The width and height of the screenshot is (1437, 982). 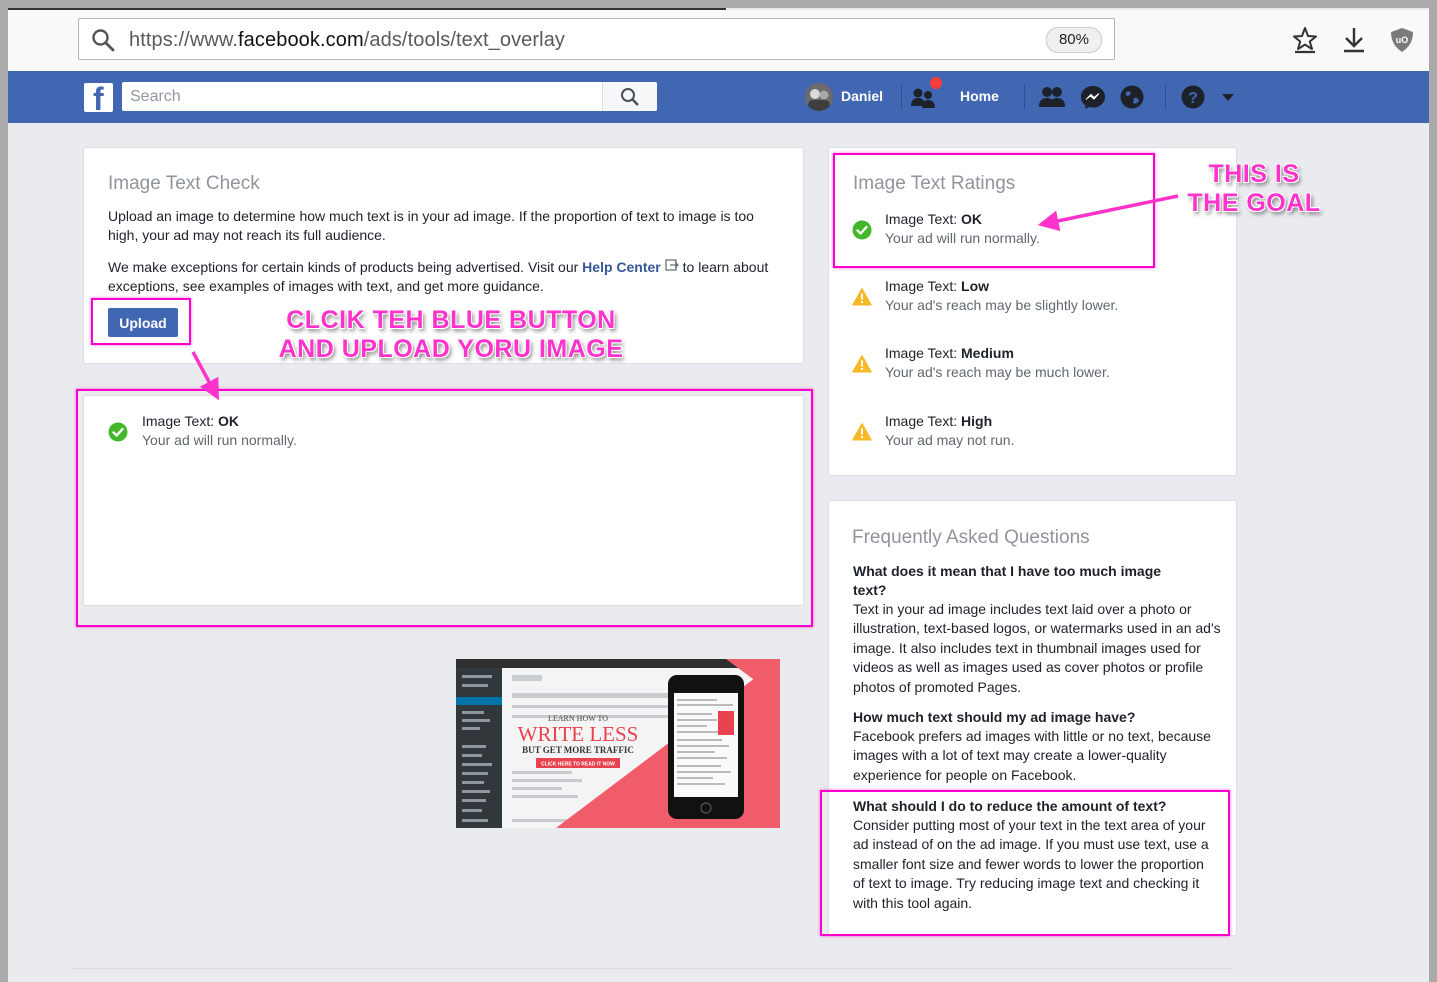 I want to click on goal-annotation-line: THIS IS, so click(x=1254, y=174).